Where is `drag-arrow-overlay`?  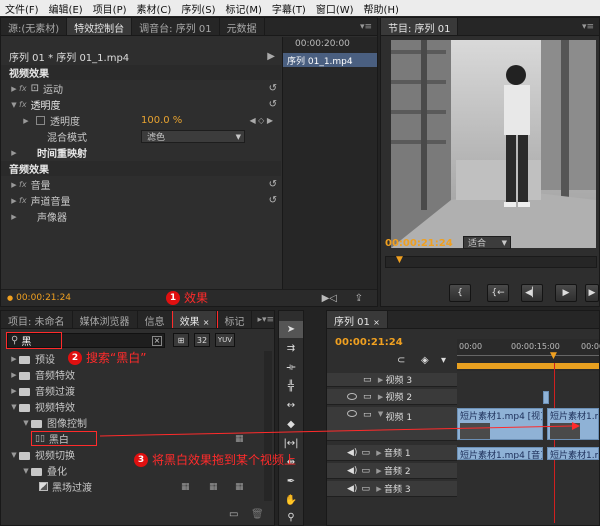
drag-arrow-overlay is located at coordinates (339, 429).